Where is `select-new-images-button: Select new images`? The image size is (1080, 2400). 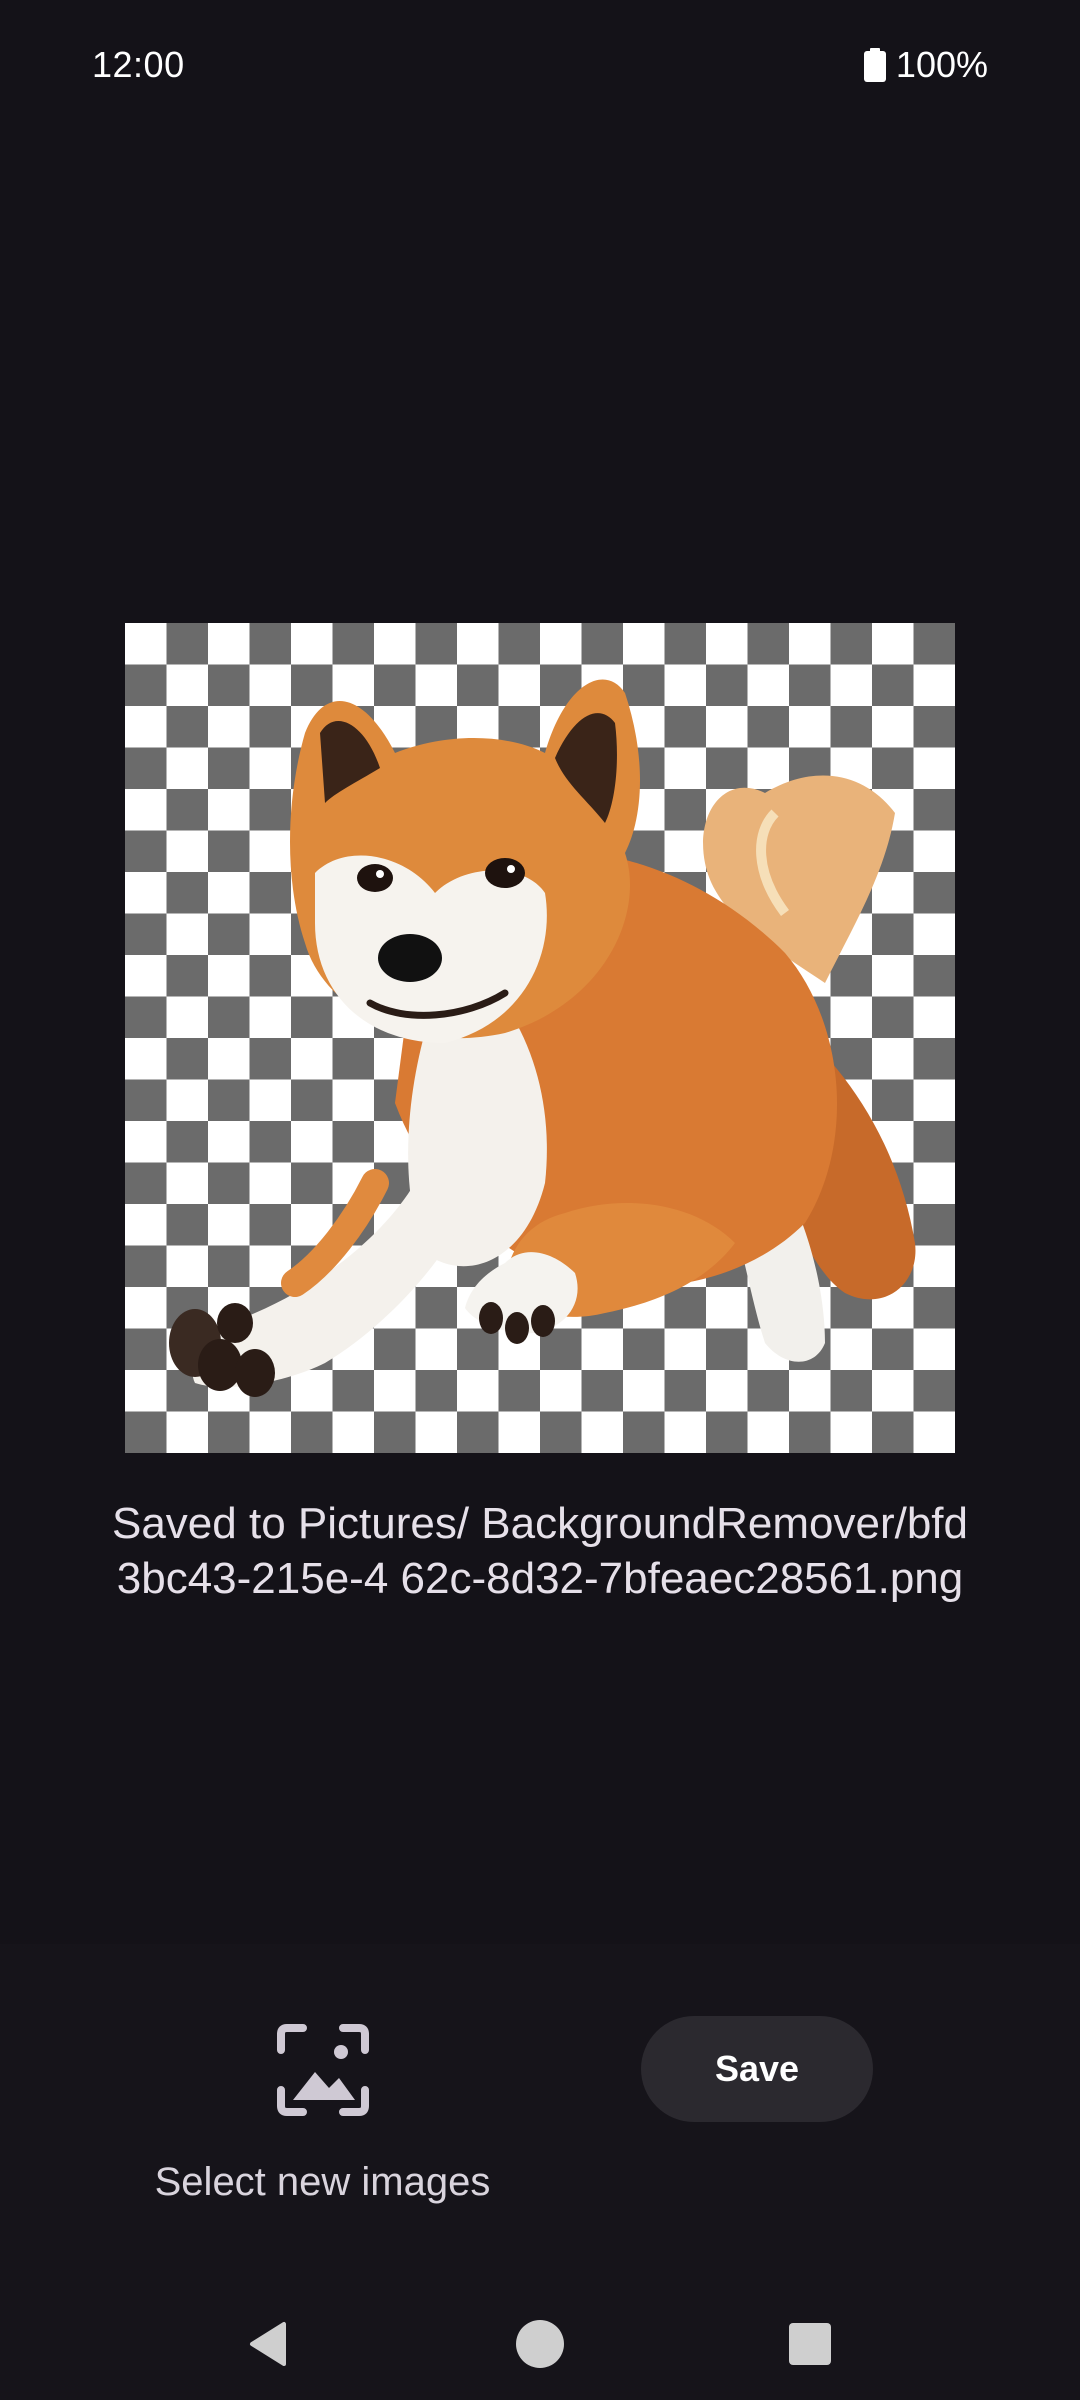
select-new-images-button: Select new images is located at coordinates (322, 2115).